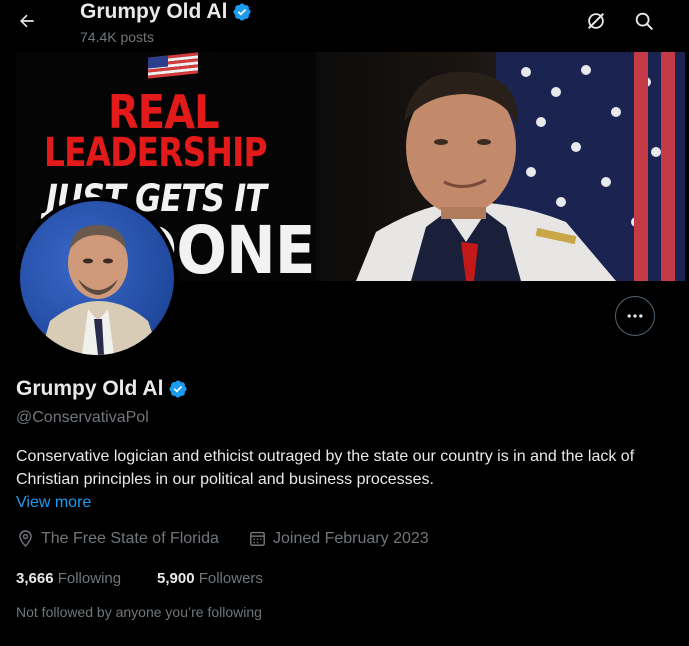 The width and height of the screenshot is (689, 646). I want to click on more-dots-icon, so click(635, 316).